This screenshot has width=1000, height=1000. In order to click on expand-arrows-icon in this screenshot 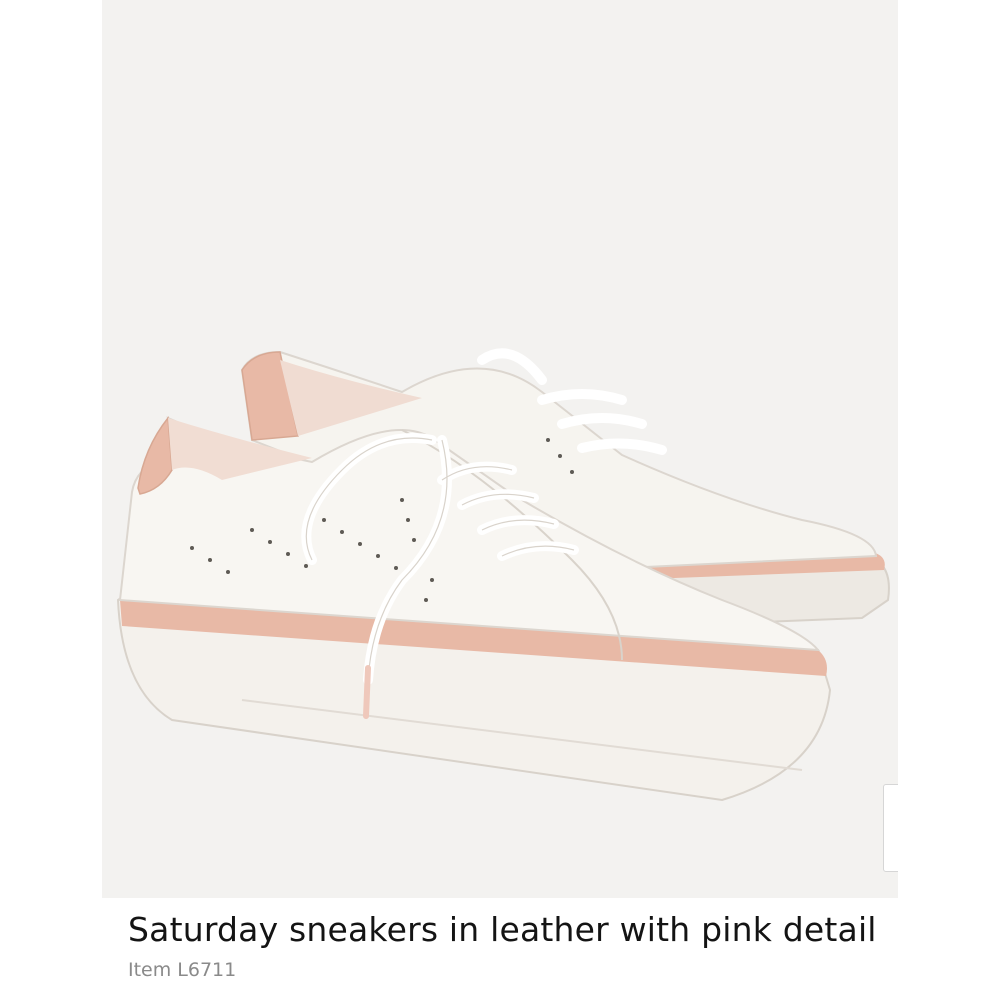, I will do `click(891, 829)`.